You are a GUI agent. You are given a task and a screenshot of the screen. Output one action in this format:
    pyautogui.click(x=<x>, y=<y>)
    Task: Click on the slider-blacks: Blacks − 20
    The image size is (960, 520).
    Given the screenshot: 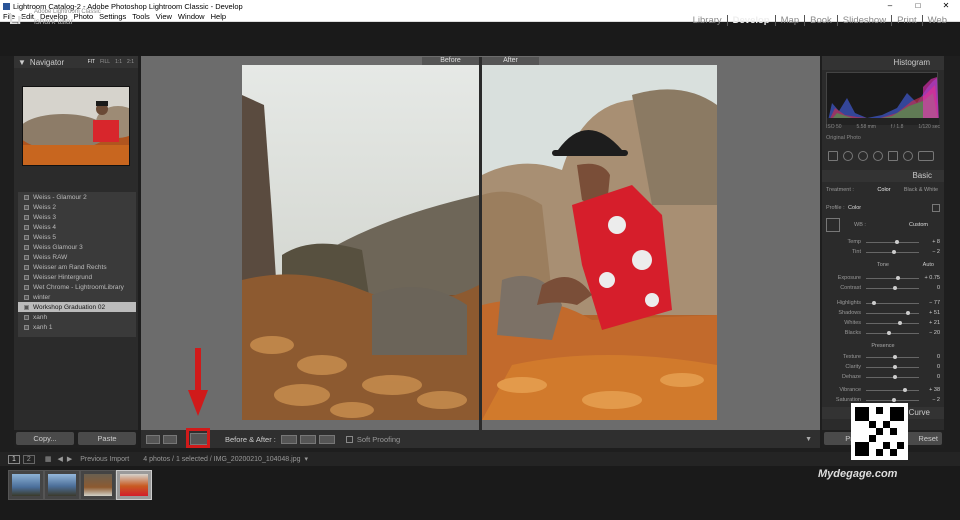 What is the action you would take?
    pyautogui.click(x=883, y=333)
    